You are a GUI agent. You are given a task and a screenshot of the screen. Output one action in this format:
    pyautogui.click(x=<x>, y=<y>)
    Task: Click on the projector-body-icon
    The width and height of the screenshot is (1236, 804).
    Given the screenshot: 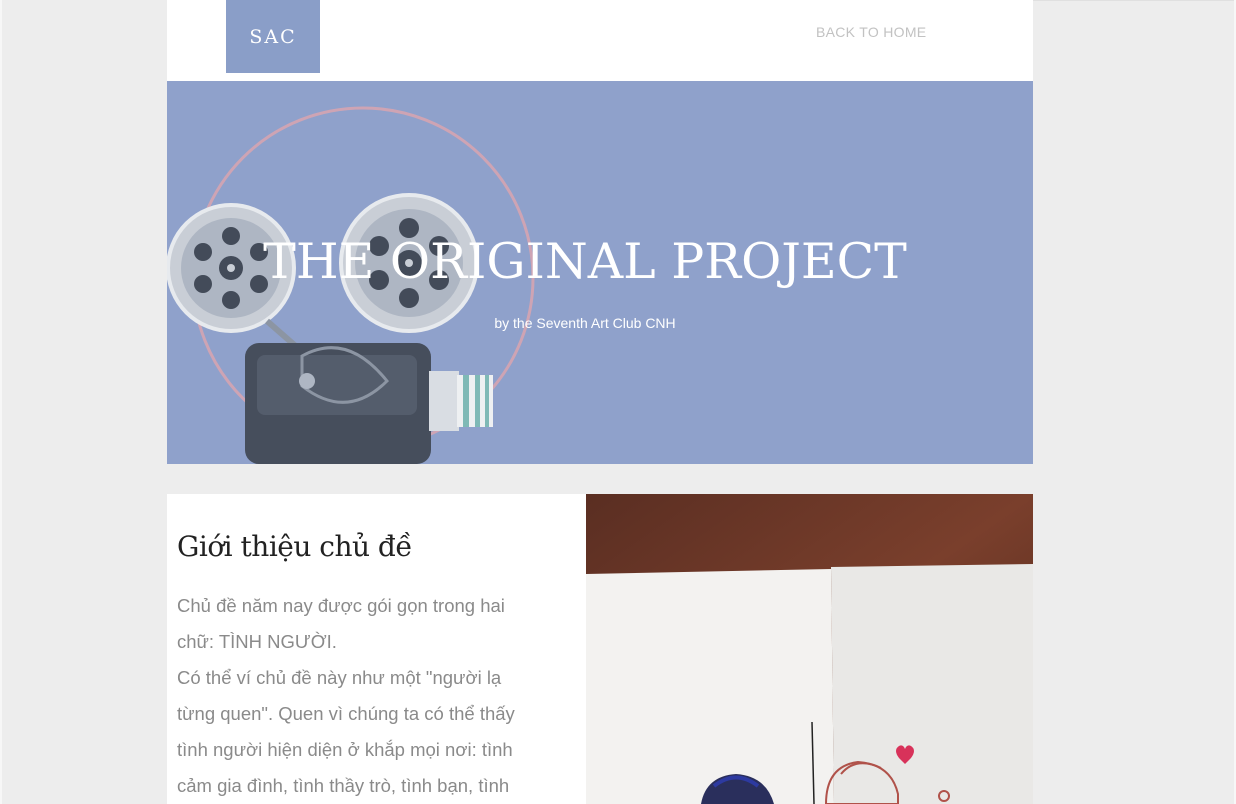 What is the action you would take?
    pyautogui.click(x=369, y=403)
    